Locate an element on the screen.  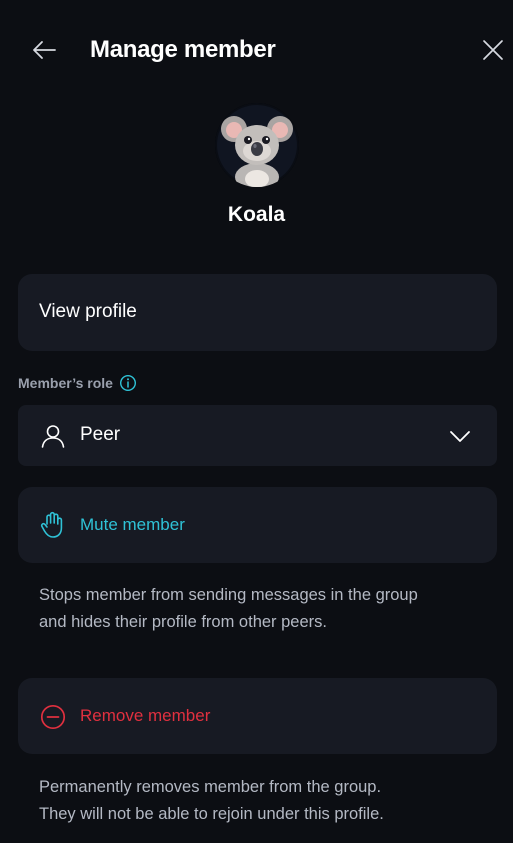
close-button is located at coordinates (493, 50).